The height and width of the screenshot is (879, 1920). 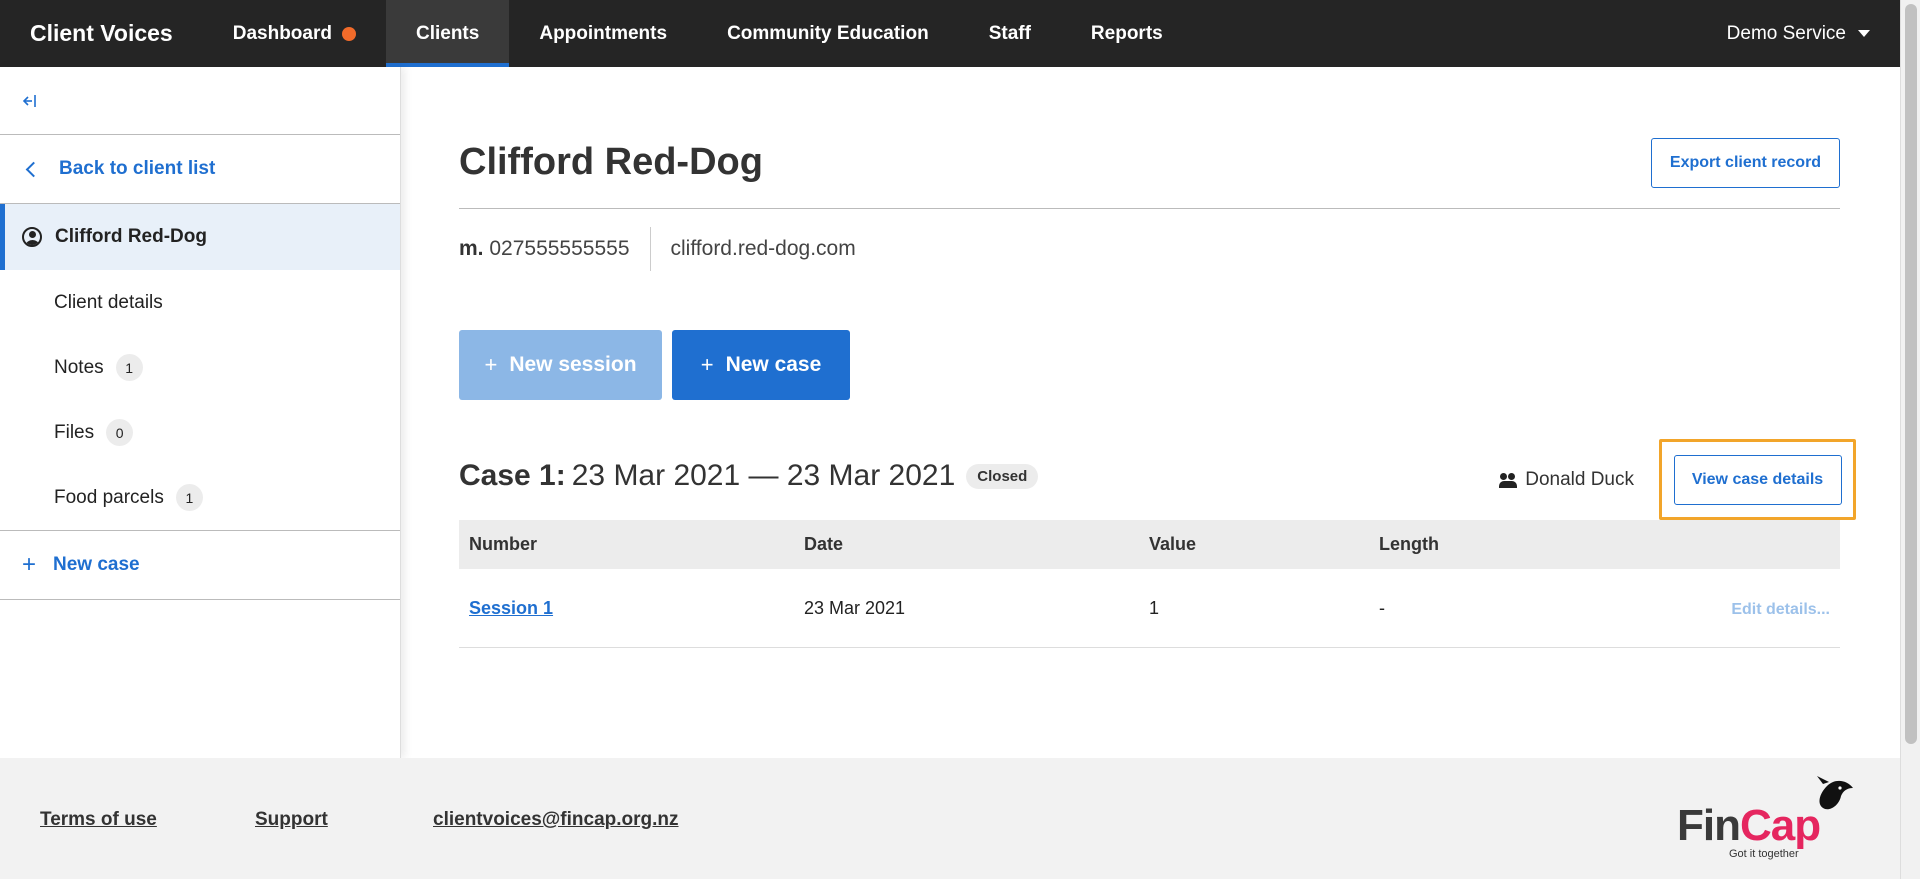 I want to click on value-cell: 1, so click(x=1154, y=607).